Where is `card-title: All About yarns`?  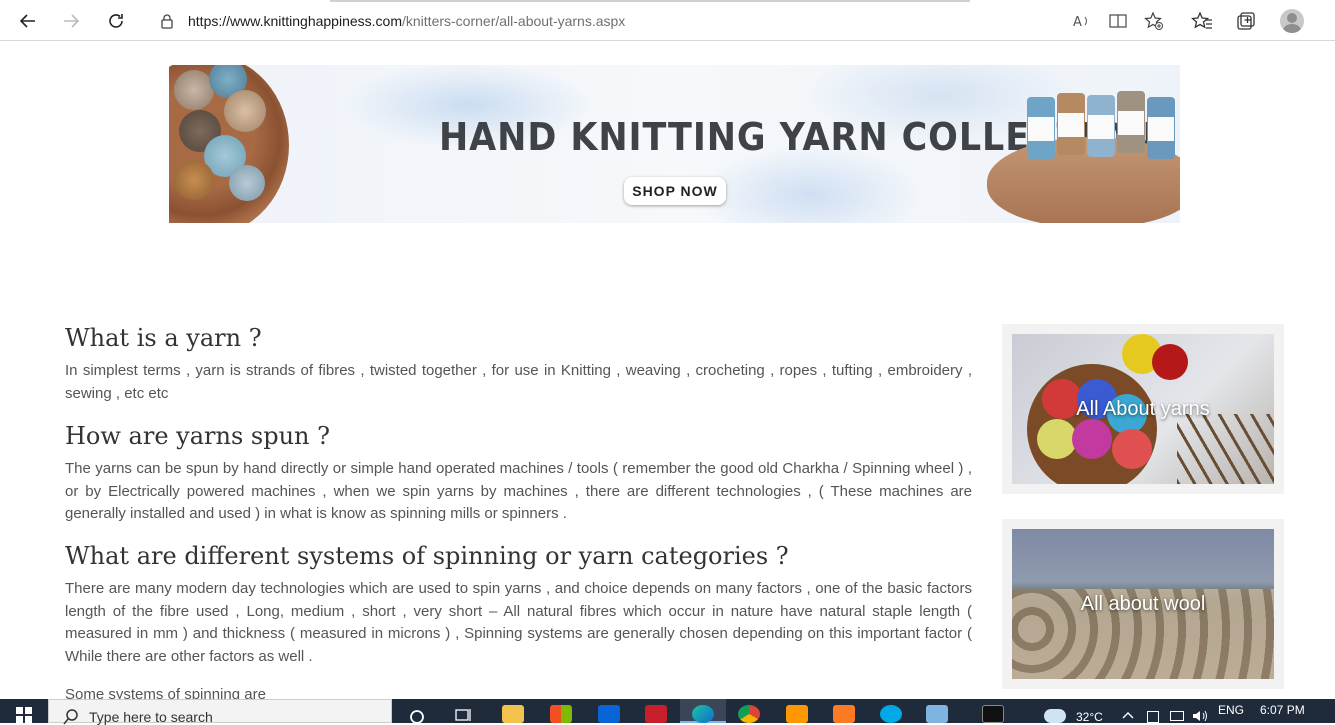
card-title: All About yarns is located at coordinates (1143, 408).